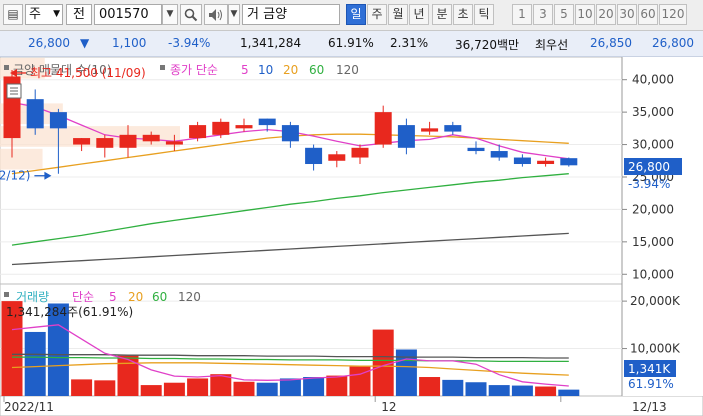  Describe the element at coordinates (49, 43) in the screenshot. I see `current-price: 26,800` at that location.